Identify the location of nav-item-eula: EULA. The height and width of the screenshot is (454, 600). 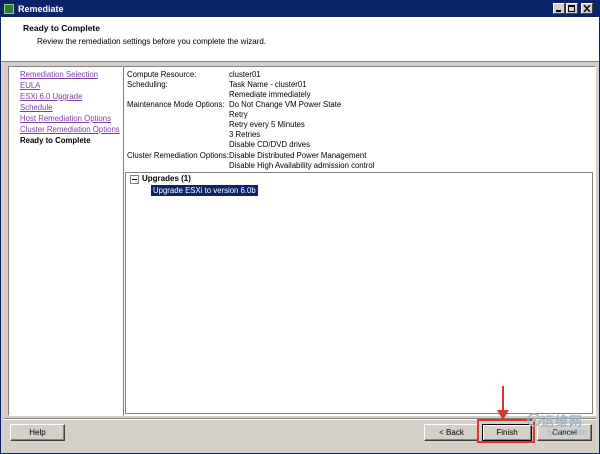
(30, 86).